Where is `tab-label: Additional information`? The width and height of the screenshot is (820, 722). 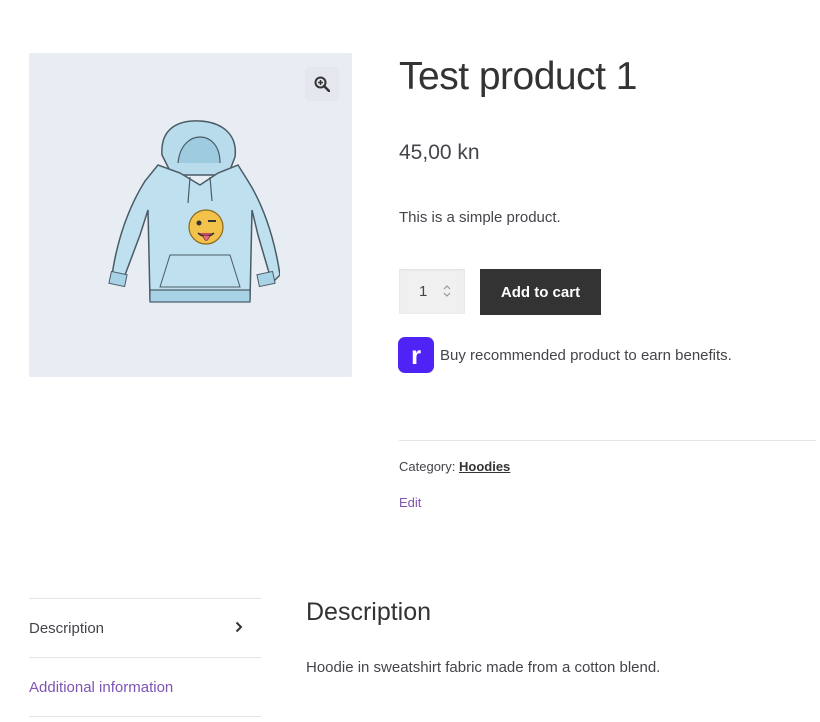 tab-label: Additional information is located at coordinates (101, 687).